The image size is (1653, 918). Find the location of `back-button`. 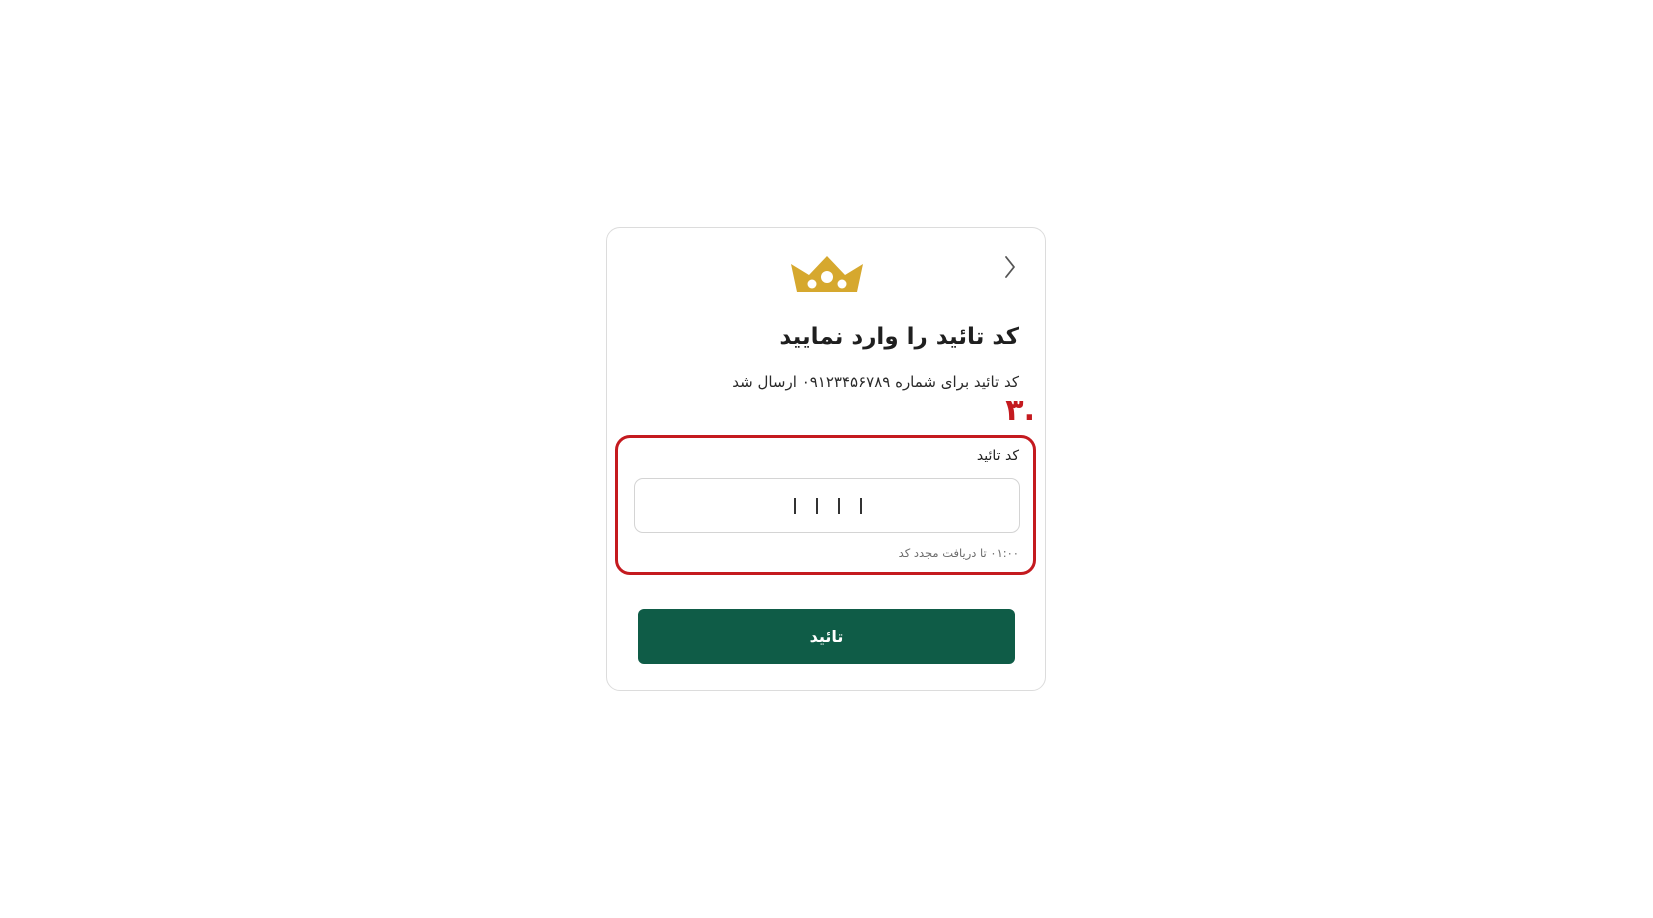

back-button is located at coordinates (1010, 267).